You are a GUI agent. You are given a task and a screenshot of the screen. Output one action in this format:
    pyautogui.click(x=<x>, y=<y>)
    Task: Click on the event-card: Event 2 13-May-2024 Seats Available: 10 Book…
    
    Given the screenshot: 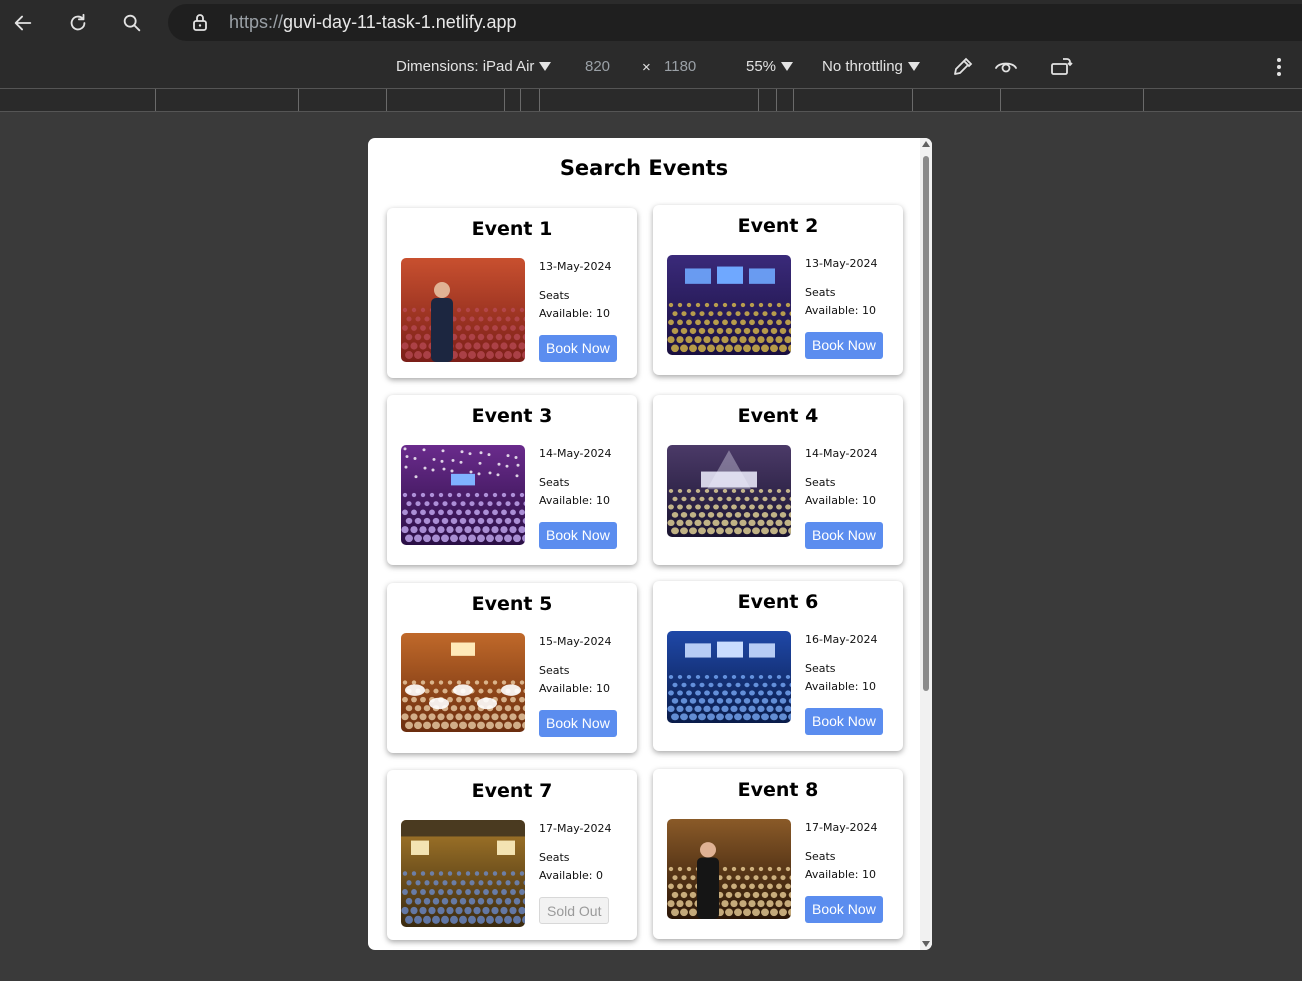 What is the action you would take?
    pyautogui.click(x=778, y=290)
    